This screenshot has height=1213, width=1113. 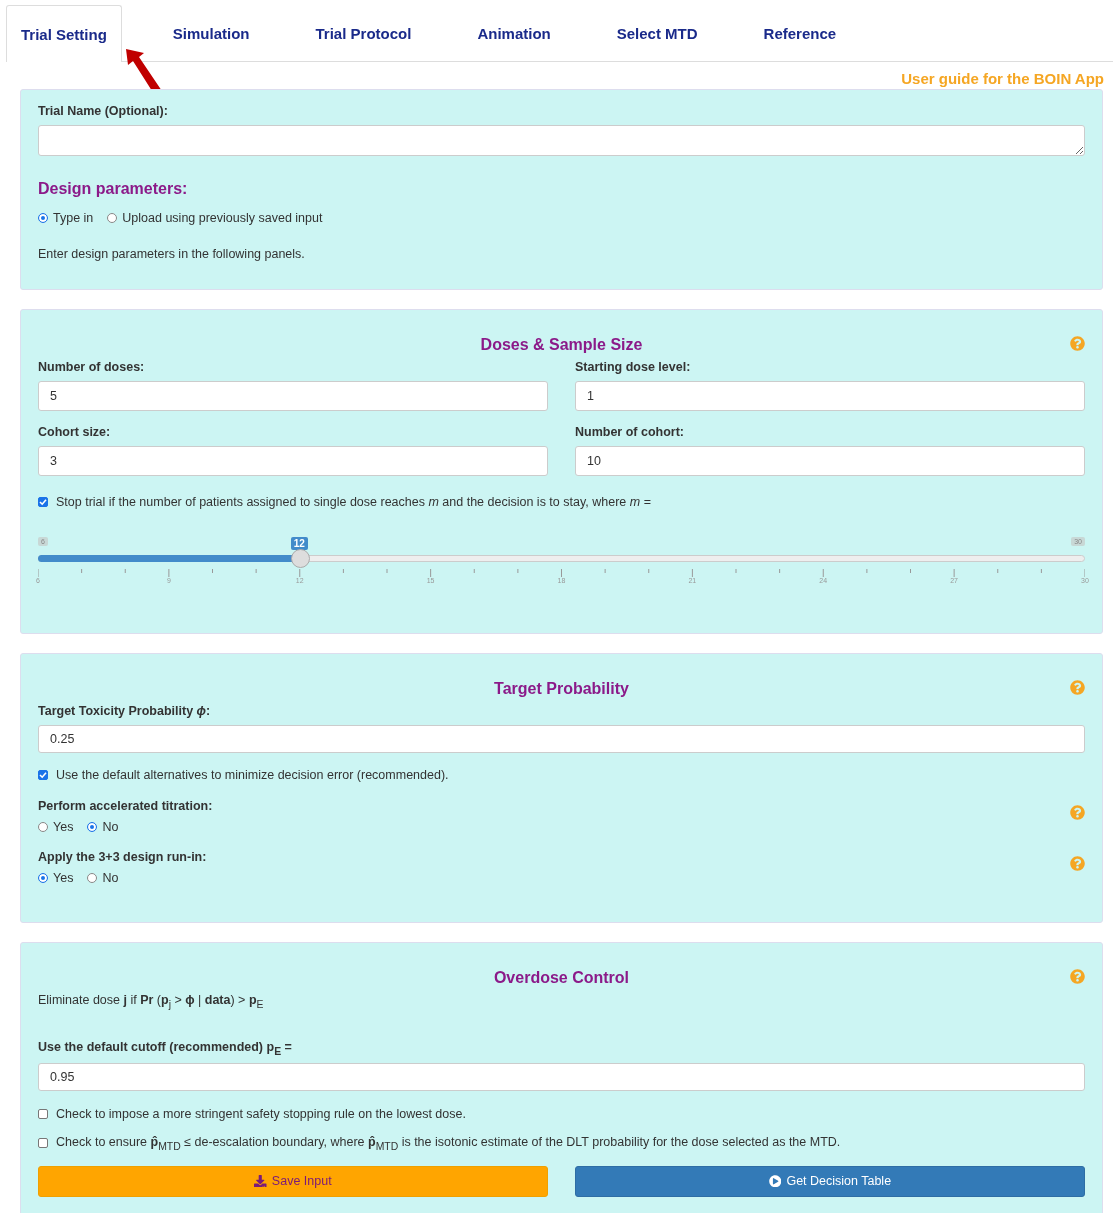 What do you see at coordinates (124, 711) in the screenshot?
I see `field-label: Target Toxicity Probability ϕ:` at bounding box center [124, 711].